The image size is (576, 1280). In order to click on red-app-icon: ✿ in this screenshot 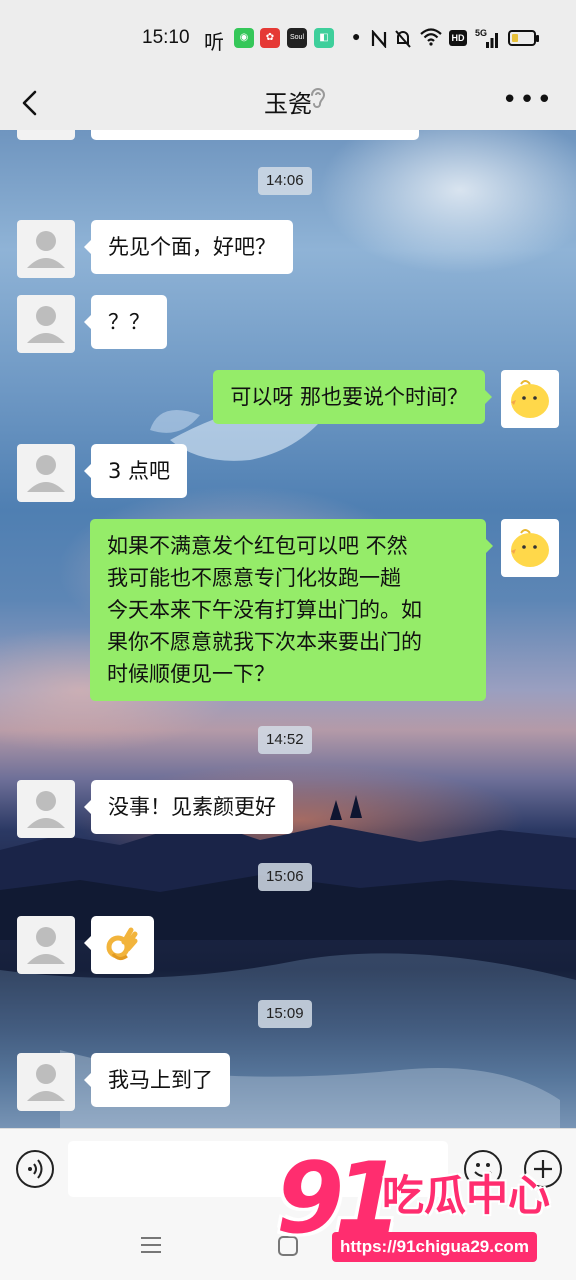, I will do `click(270, 38)`.